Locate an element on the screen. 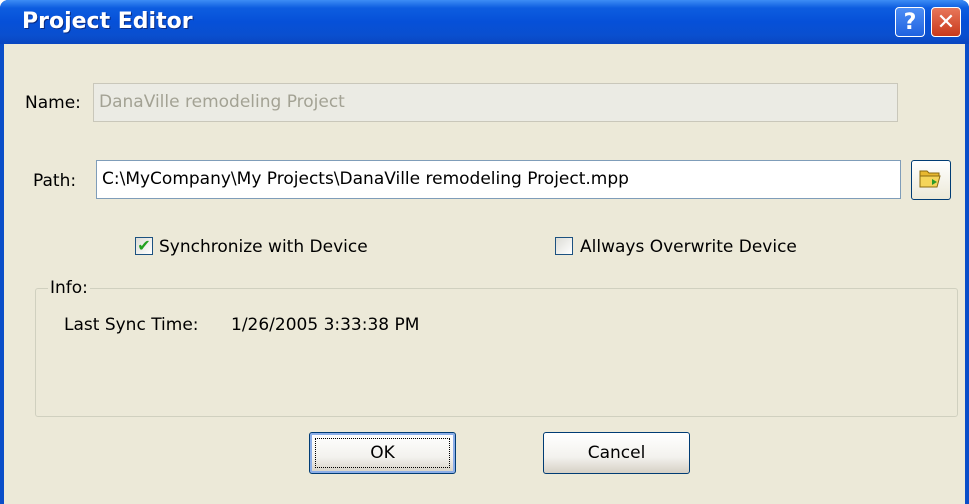  close-button: ✕ is located at coordinates (946, 22).